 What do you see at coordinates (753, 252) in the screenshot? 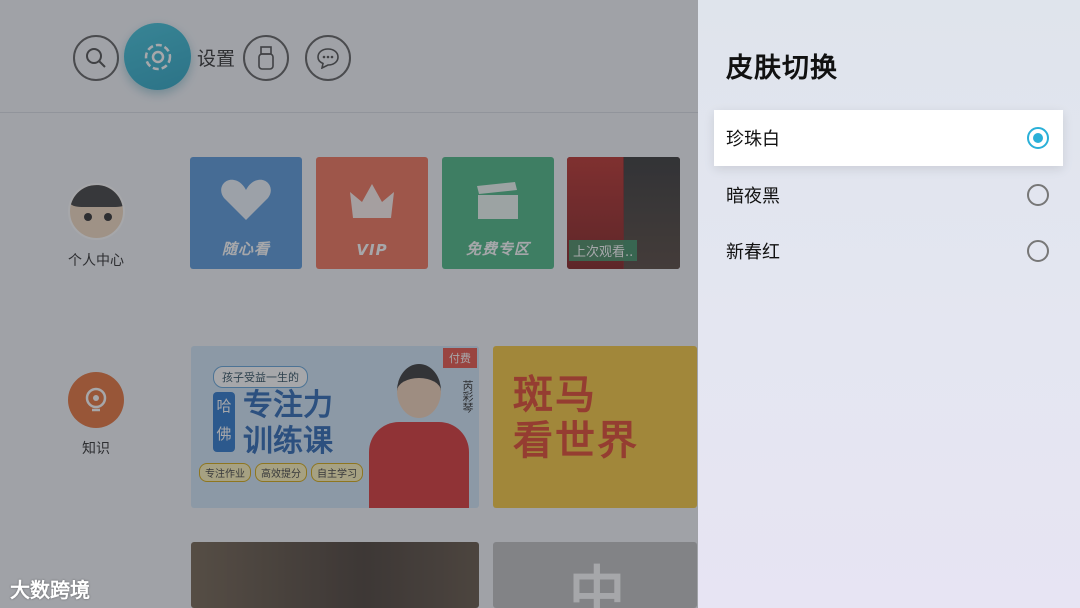
I see `skin-option-label: 新春红` at bounding box center [753, 252].